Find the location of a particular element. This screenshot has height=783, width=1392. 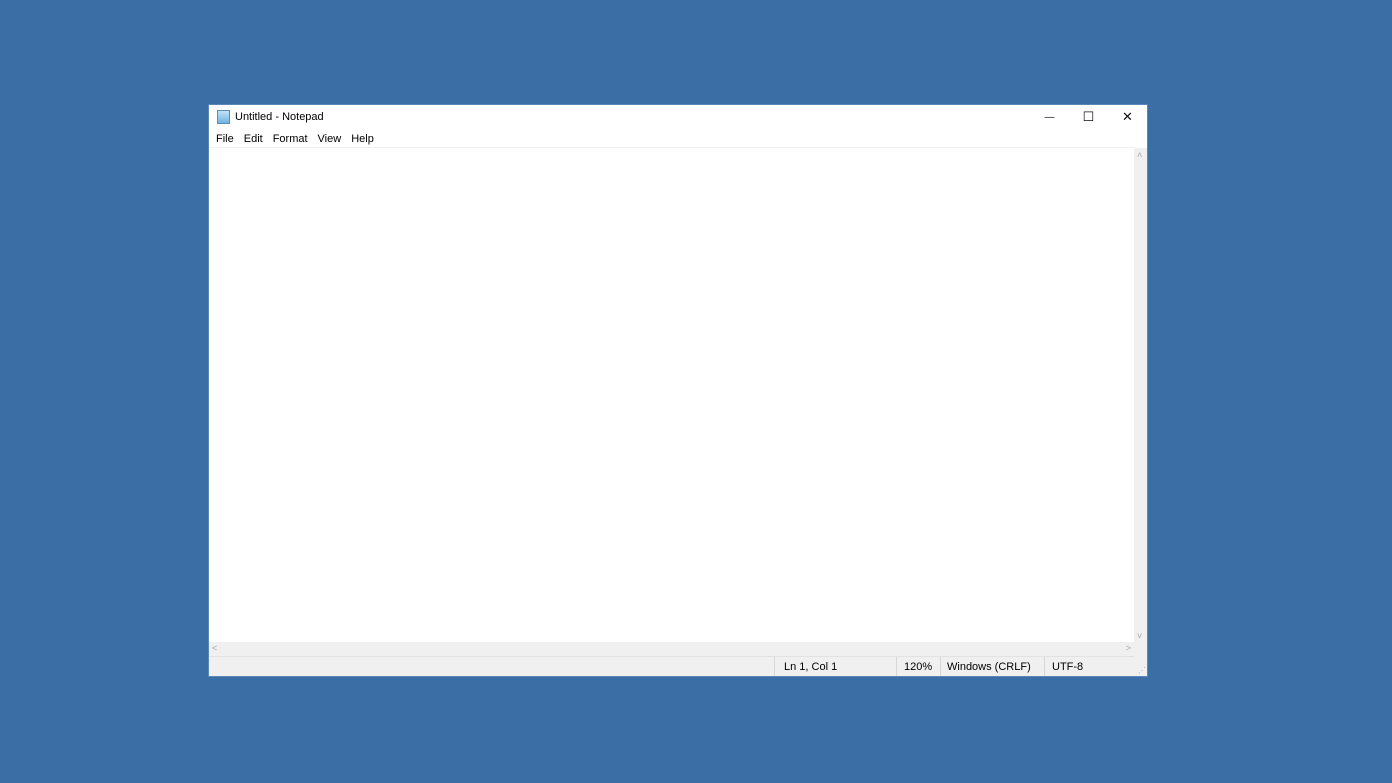

menu-format: Format is located at coordinates (290, 139).